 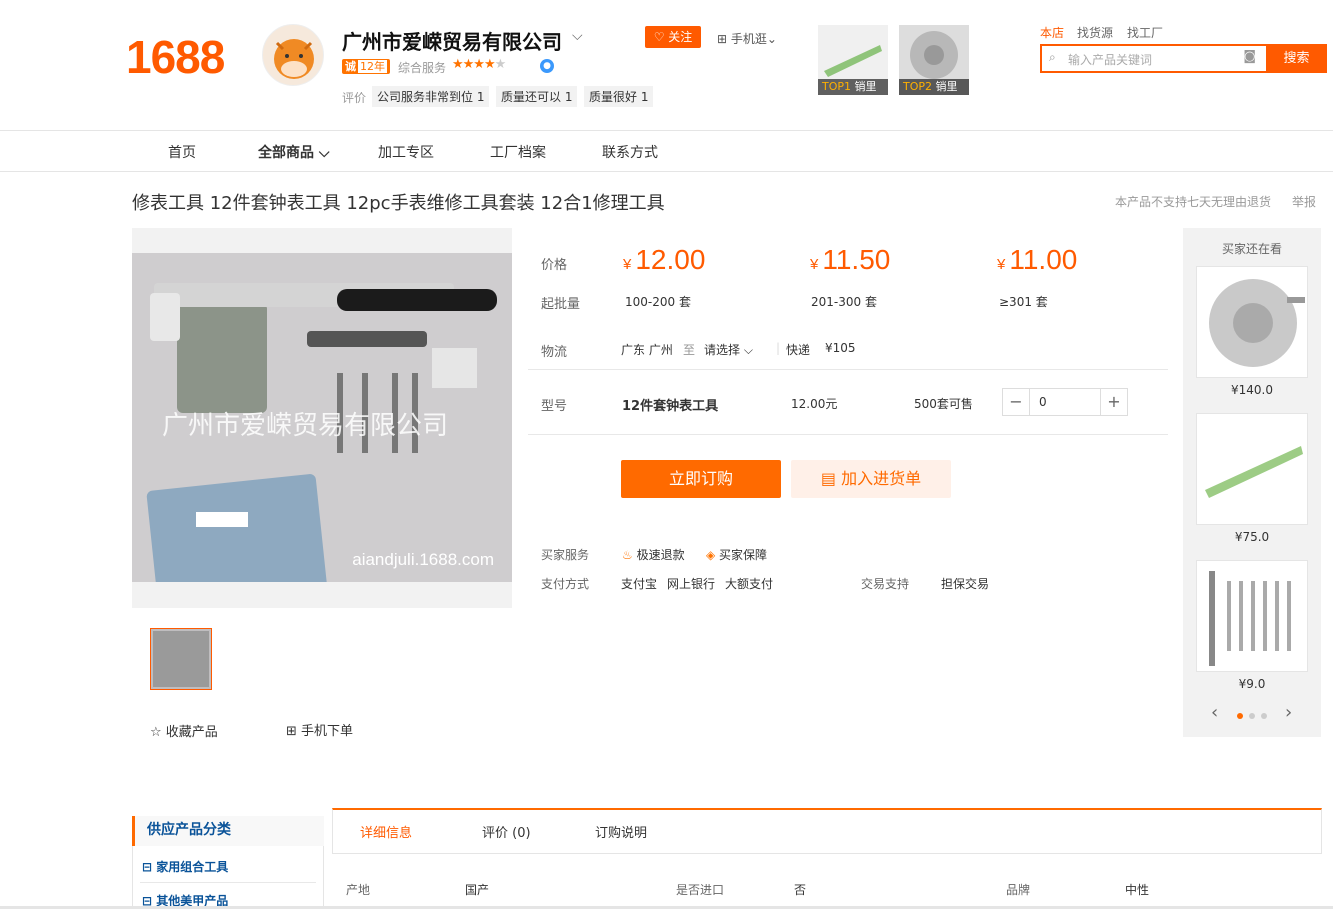 I want to click on search-button: 搜索, so click(x=1296, y=58).